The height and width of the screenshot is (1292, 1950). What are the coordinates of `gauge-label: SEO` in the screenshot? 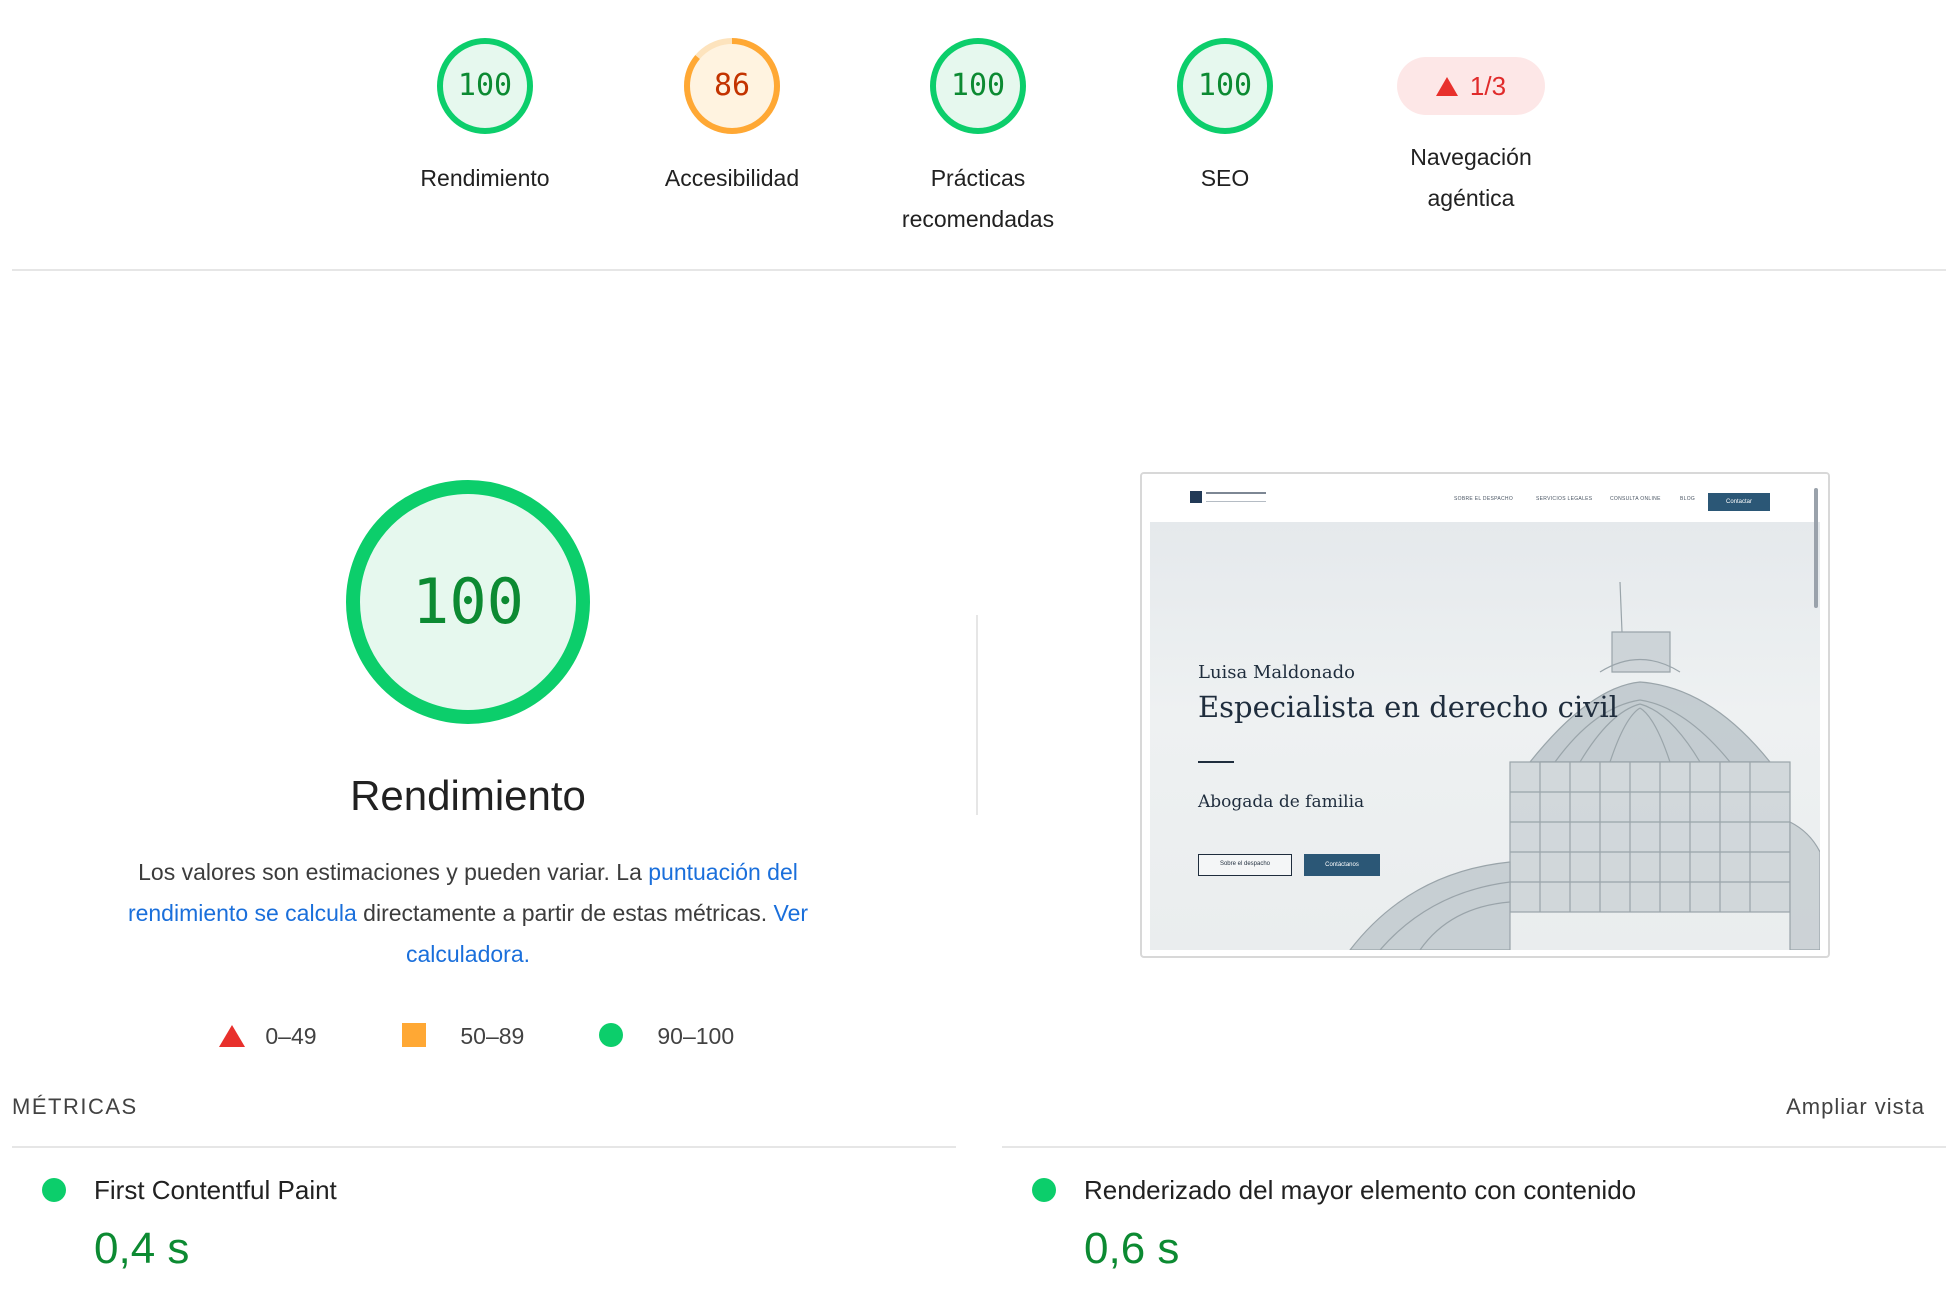 It's located at (1225, 178).